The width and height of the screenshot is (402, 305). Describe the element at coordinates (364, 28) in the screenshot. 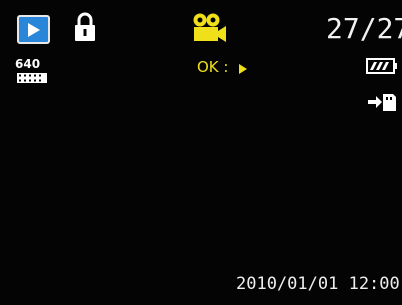

I see `file-counter: 27/27` at that location.